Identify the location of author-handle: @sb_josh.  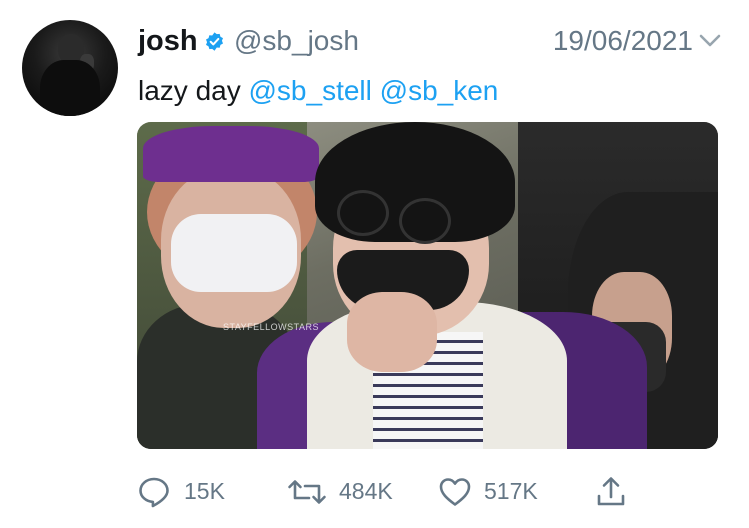
(296, 41).